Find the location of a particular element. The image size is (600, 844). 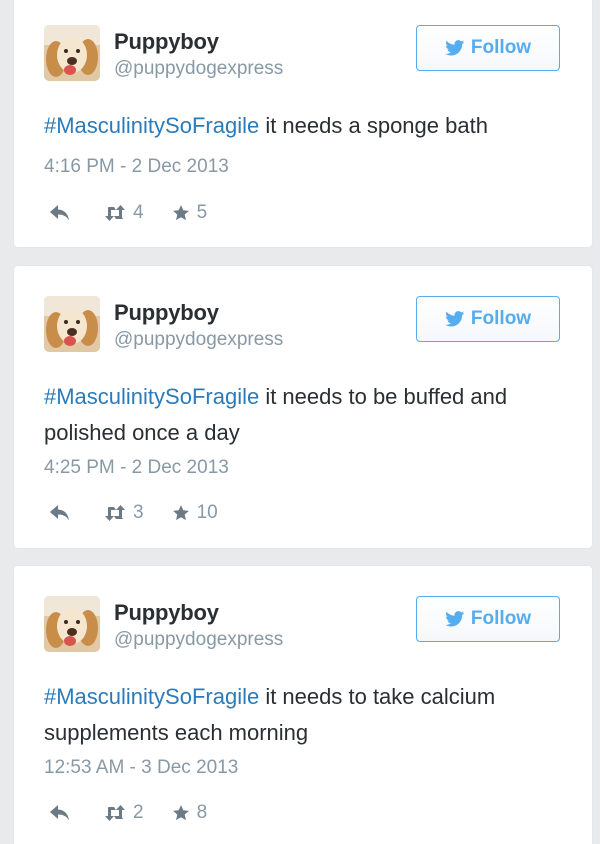

tweet-actions: 3 10 is located at coordinates (134, 513).